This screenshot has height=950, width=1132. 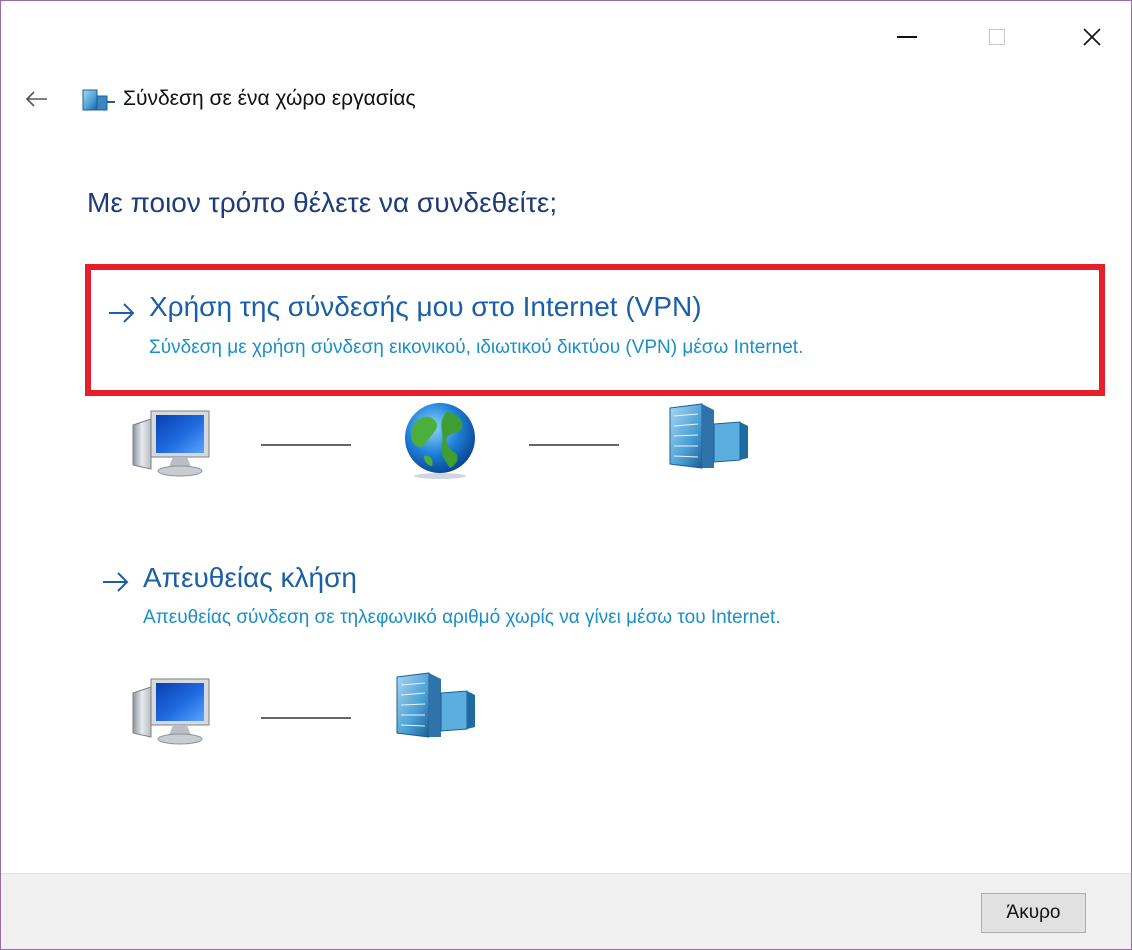 I want to click on maximize-icon, so click(x=997, y=37).